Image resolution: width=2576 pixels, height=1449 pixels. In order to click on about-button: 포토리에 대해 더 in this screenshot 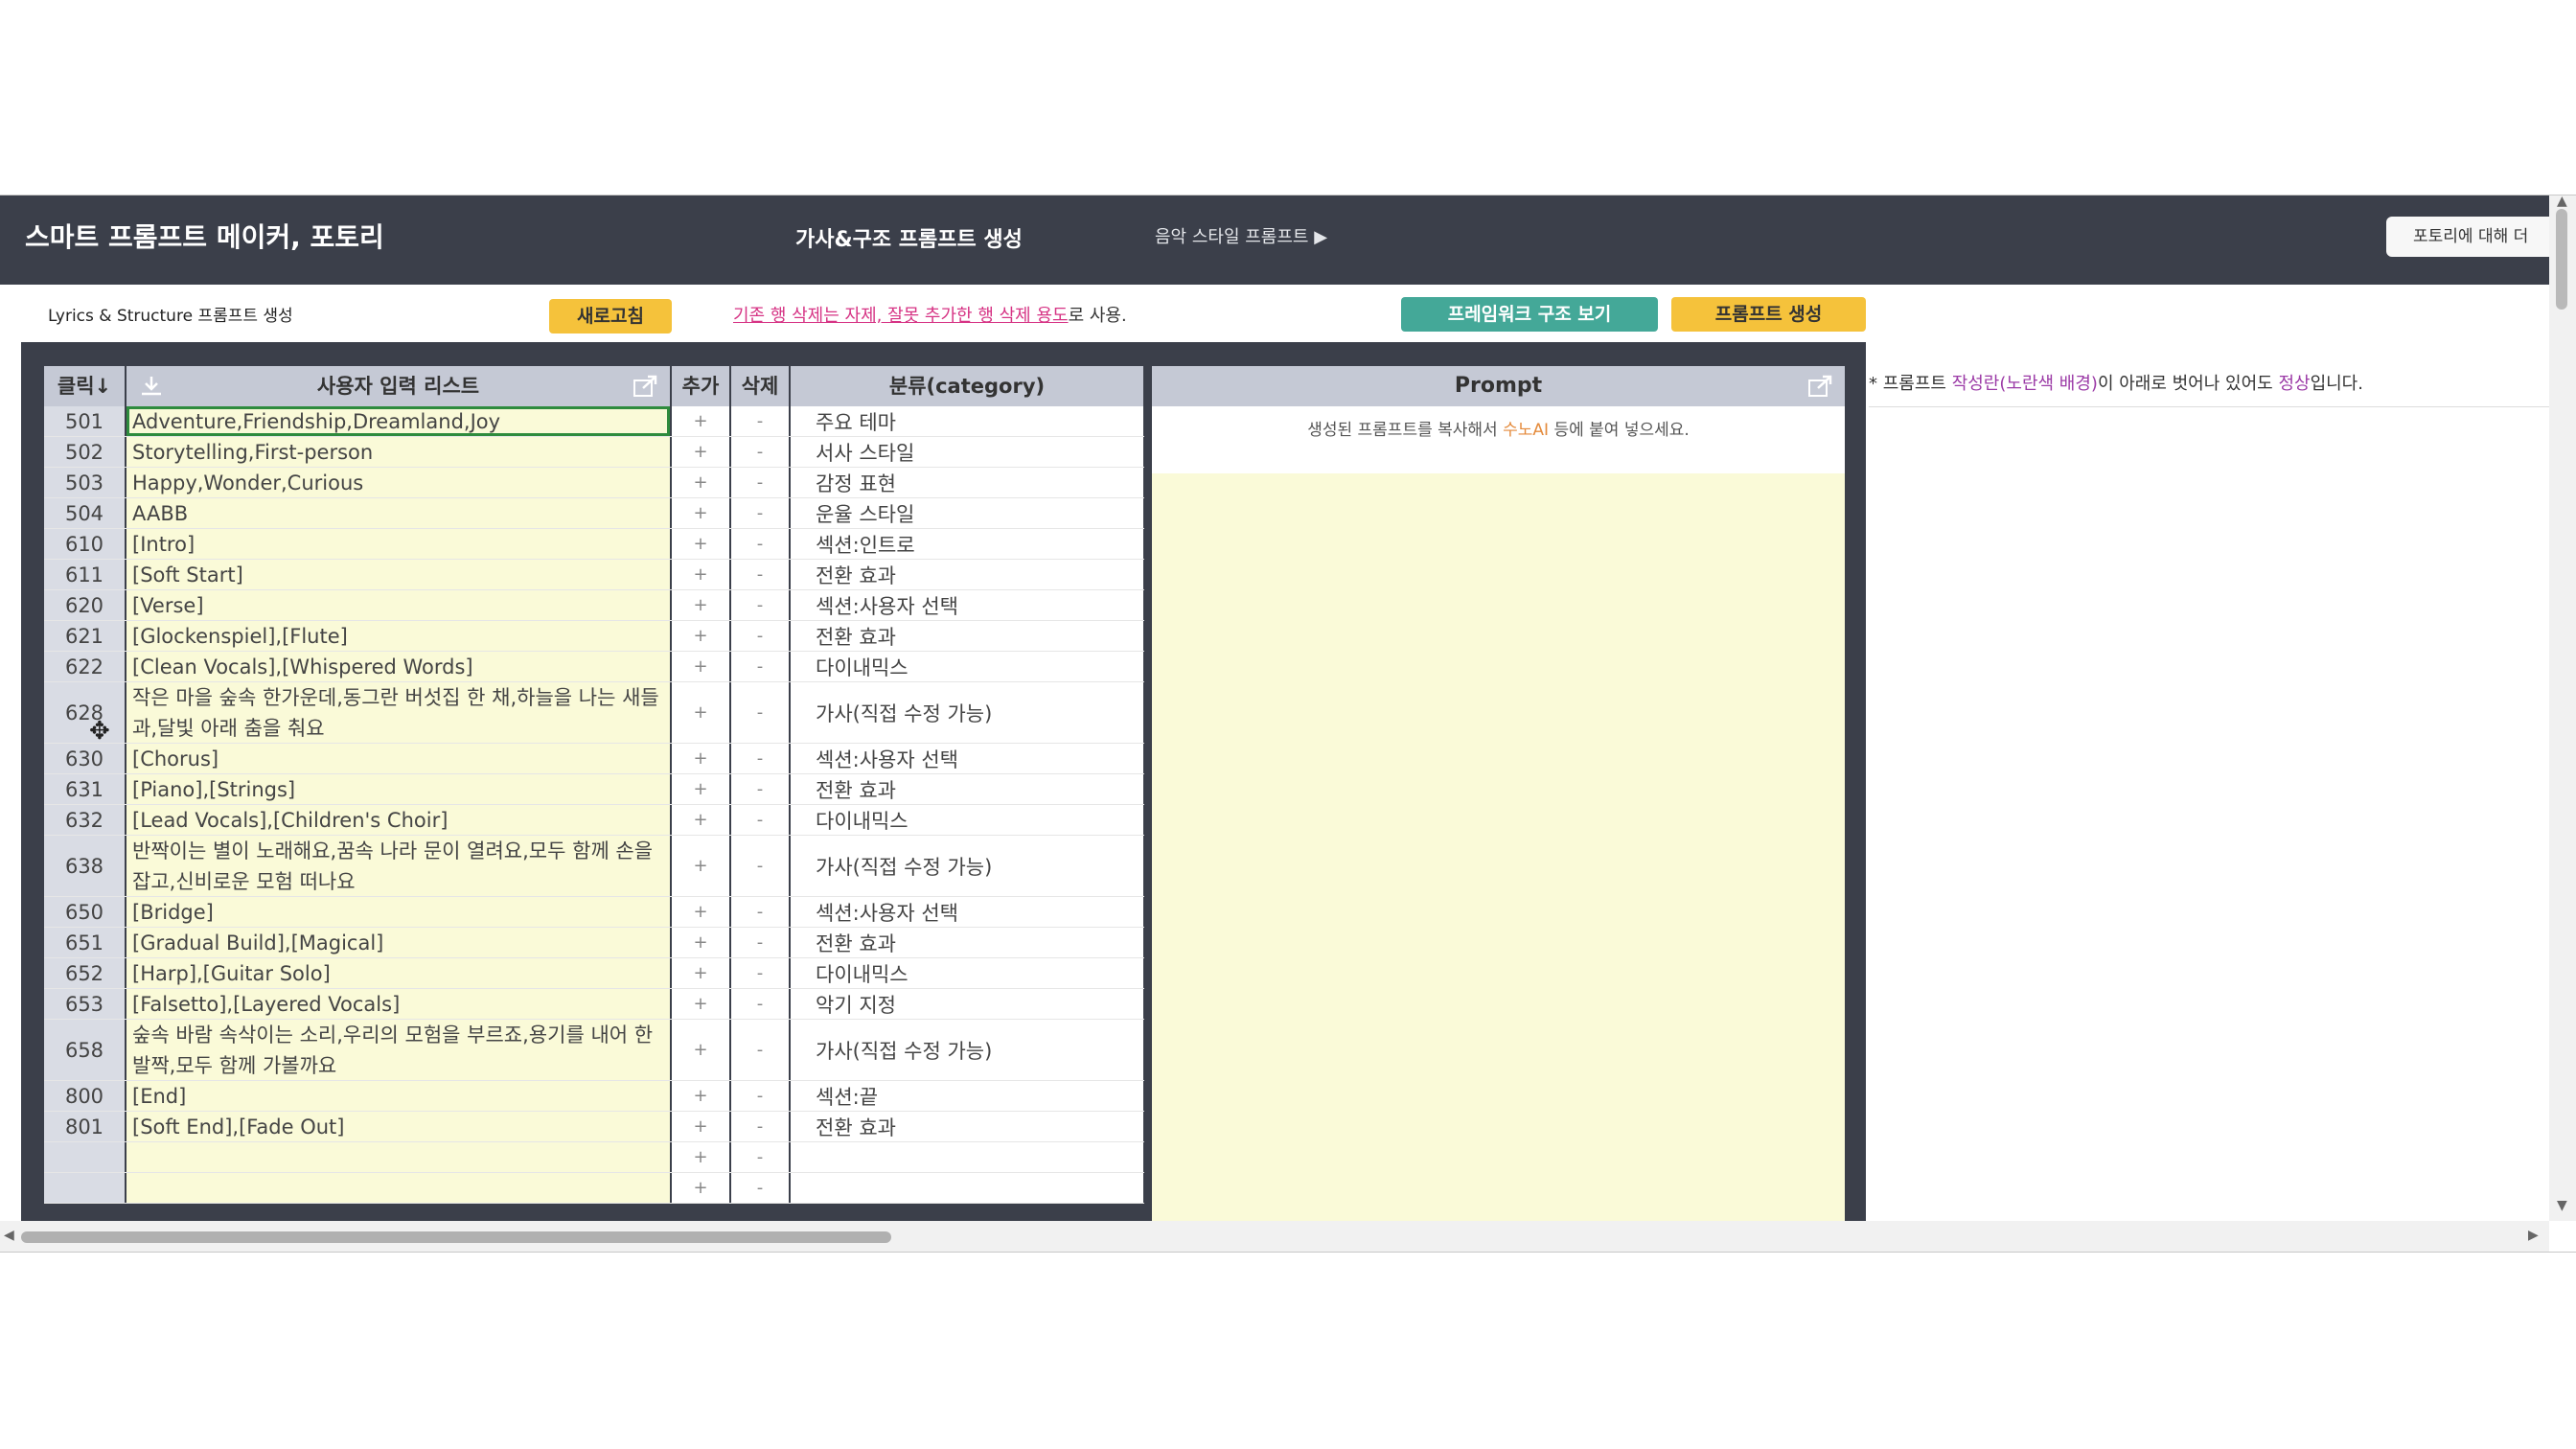, I will do `click(2467, 237)`.